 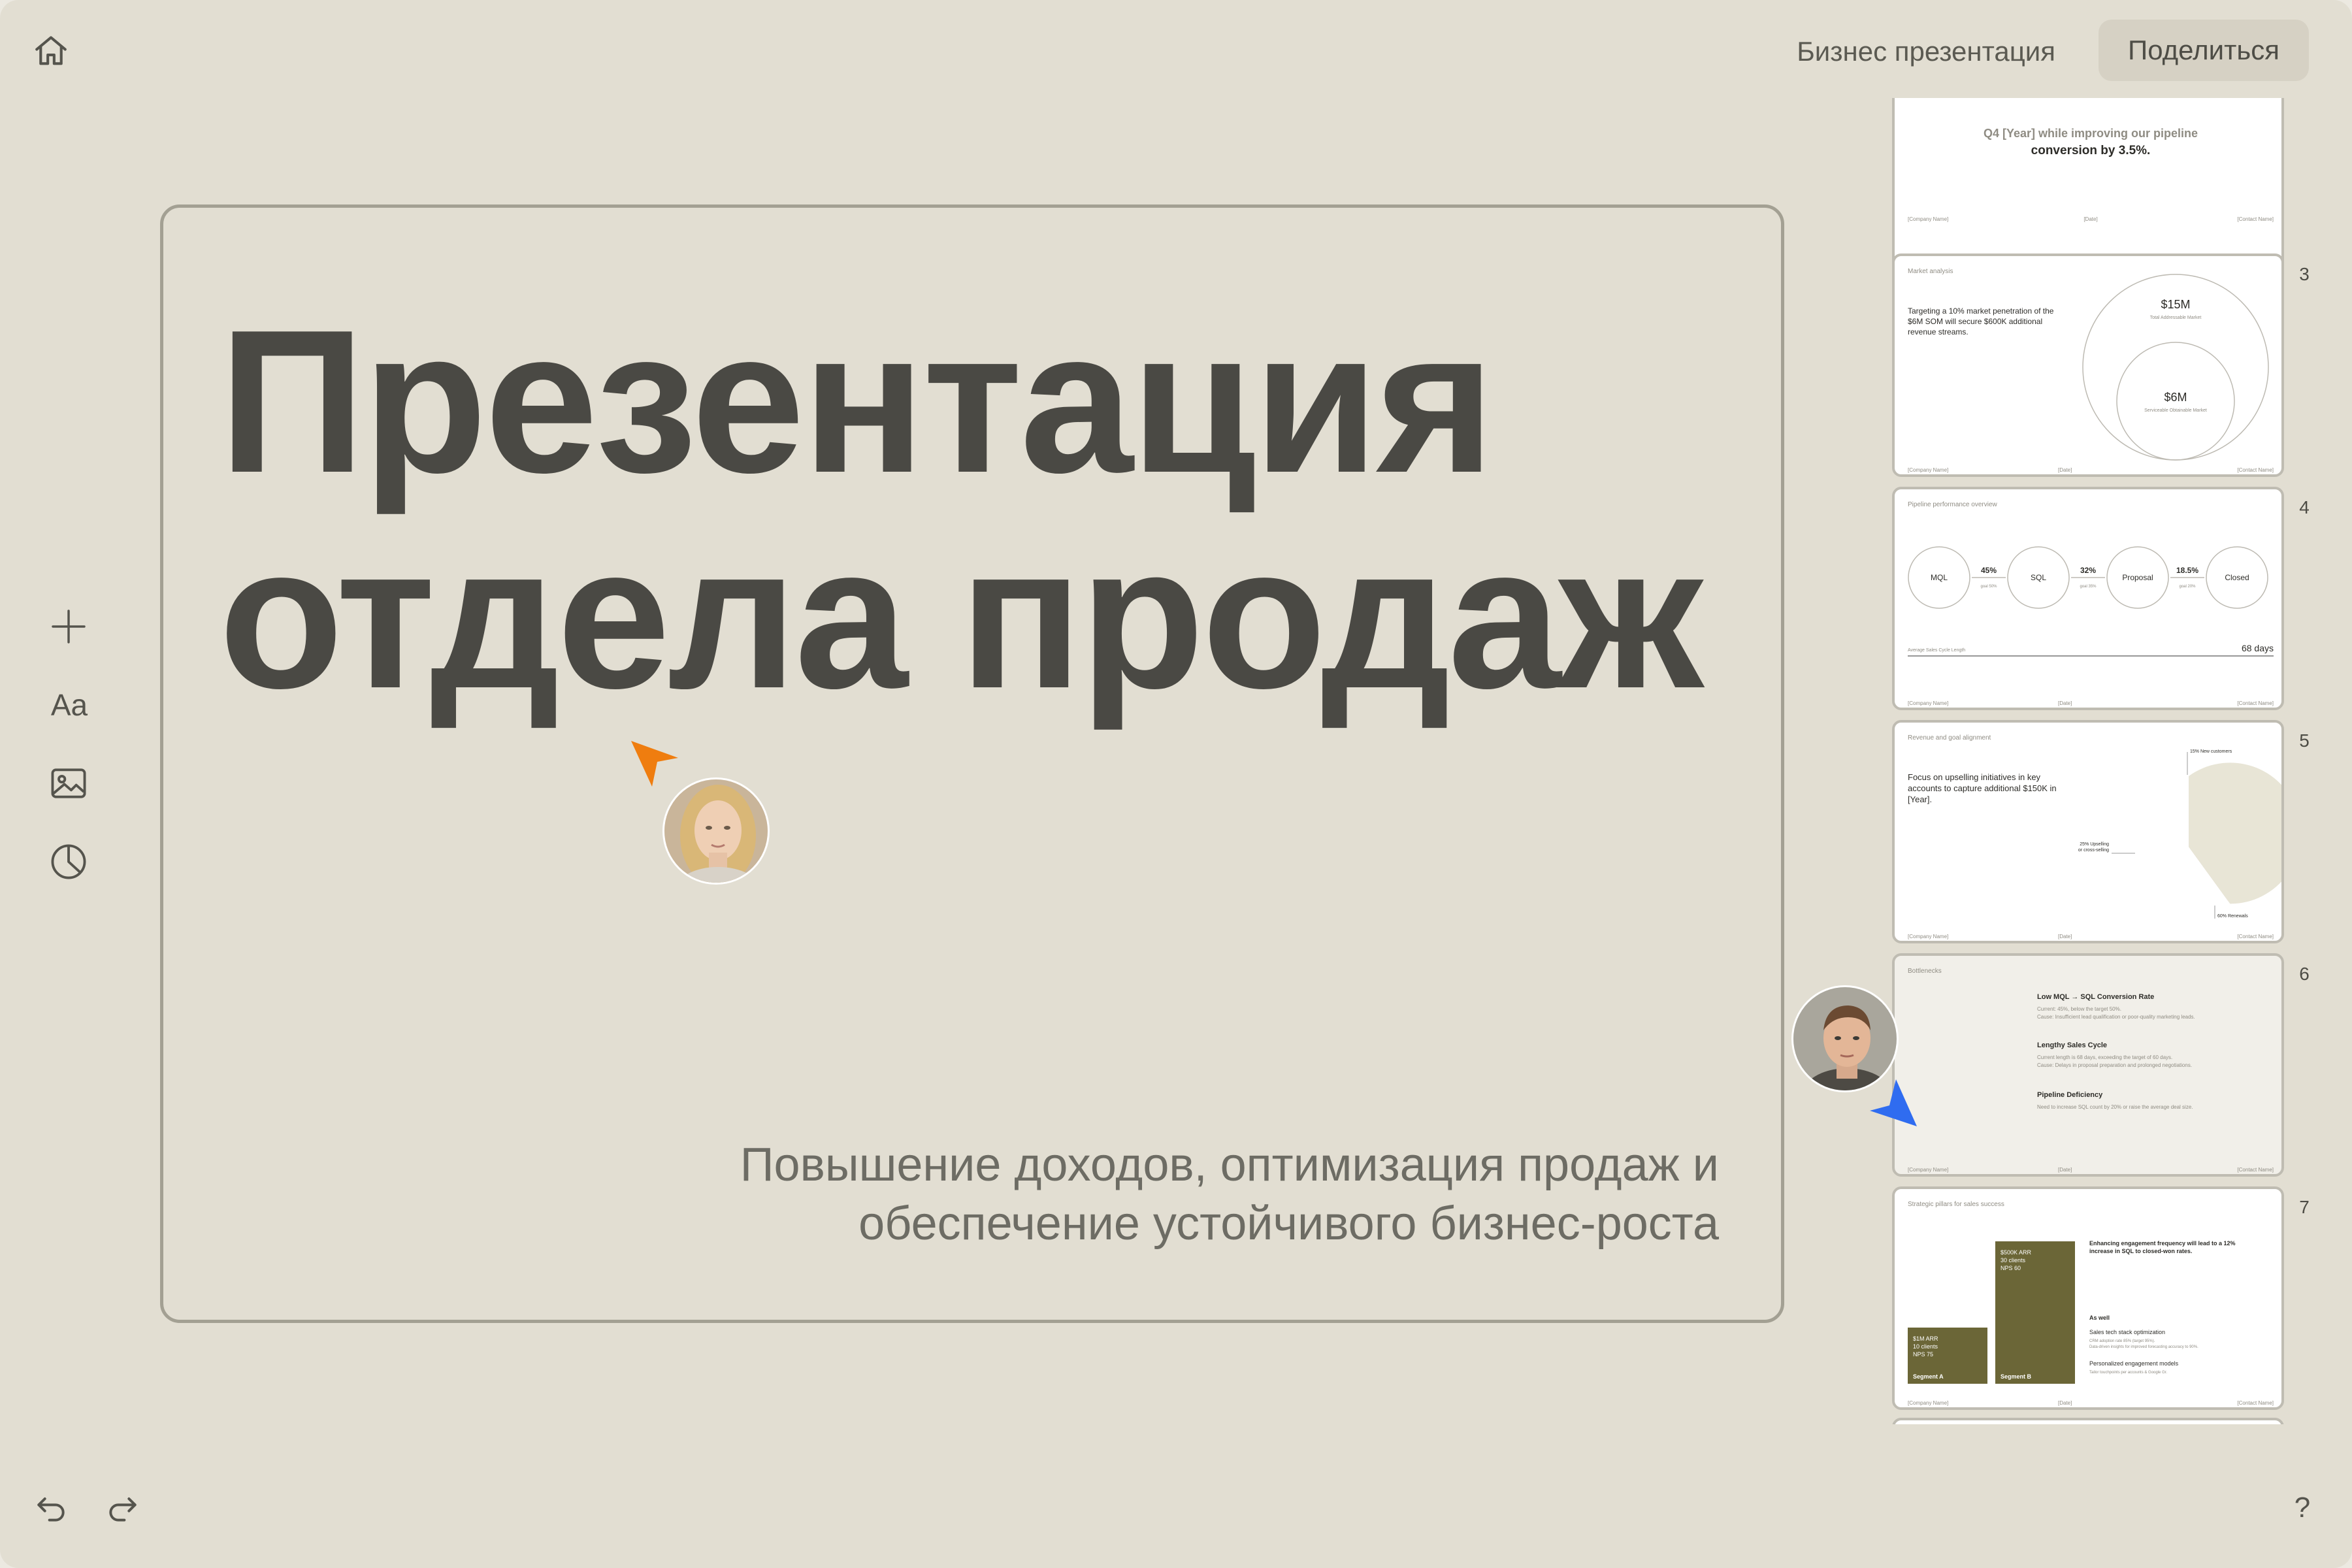 What do you see at coordinates (68, 783) in the screenshot?
I see `image-tool-button` at bounding box center [68, 783].